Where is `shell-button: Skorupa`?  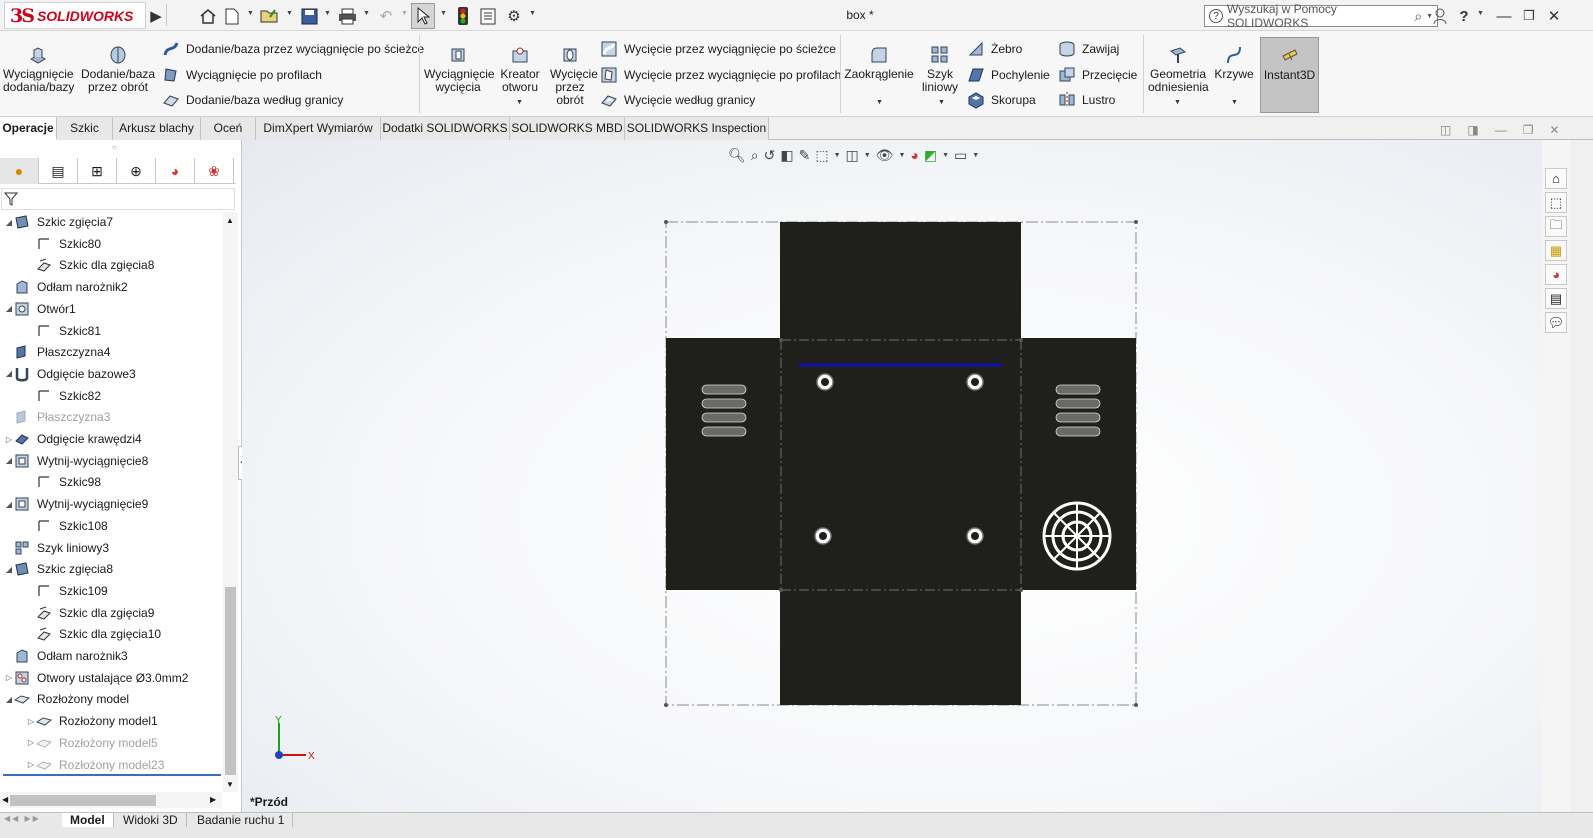 shell-button: Skorupa is located at coordinates (1001, 100).